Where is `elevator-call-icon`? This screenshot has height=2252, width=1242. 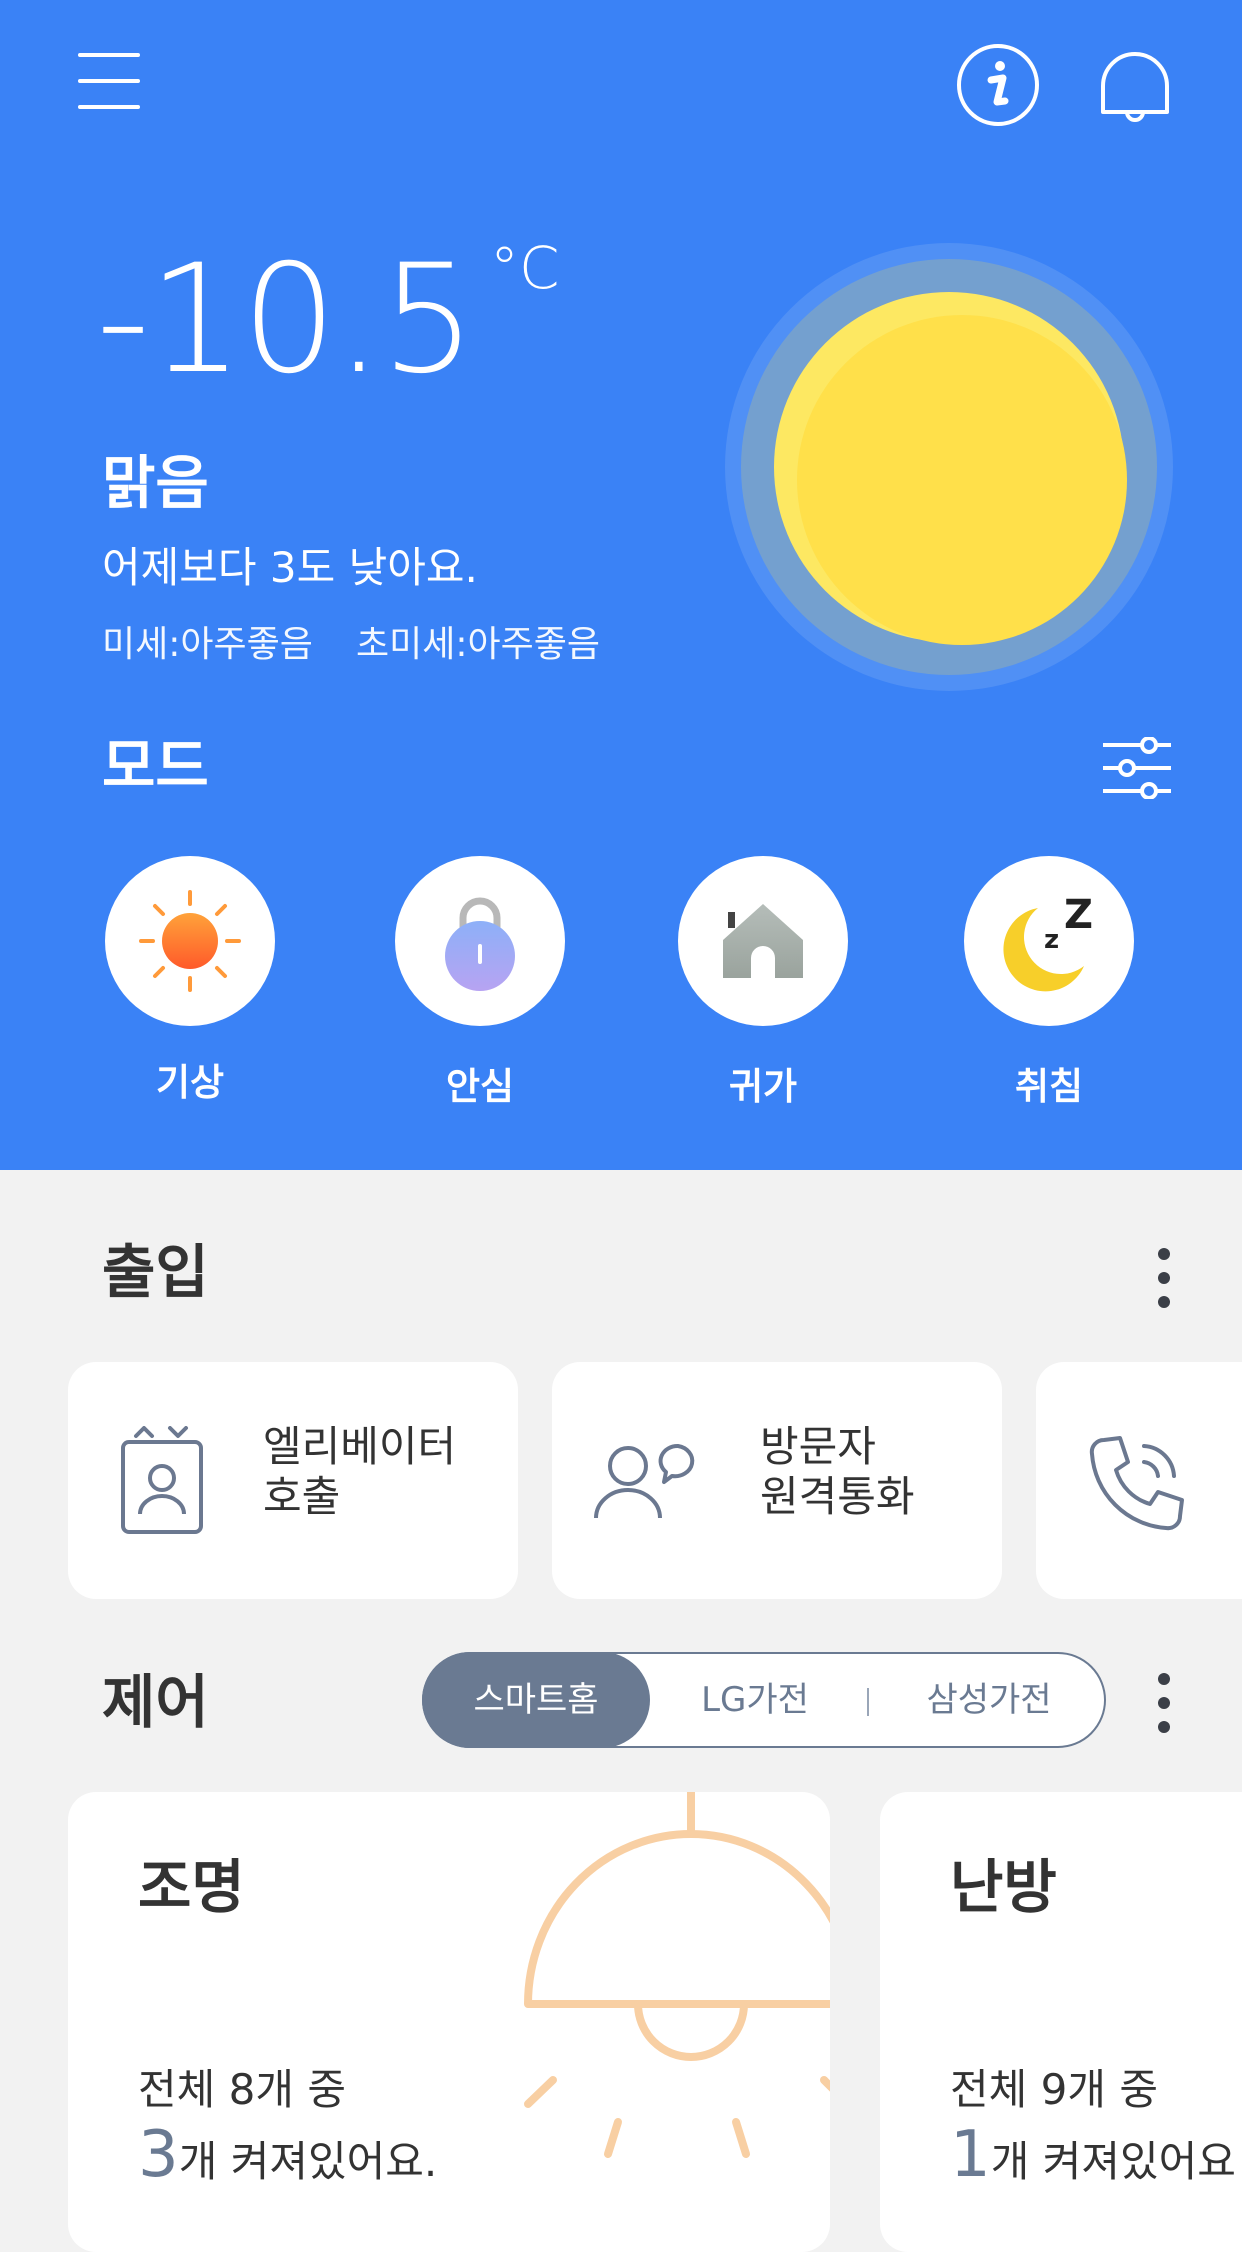 elevator-call-icon is located at coordinates (162, 1480).